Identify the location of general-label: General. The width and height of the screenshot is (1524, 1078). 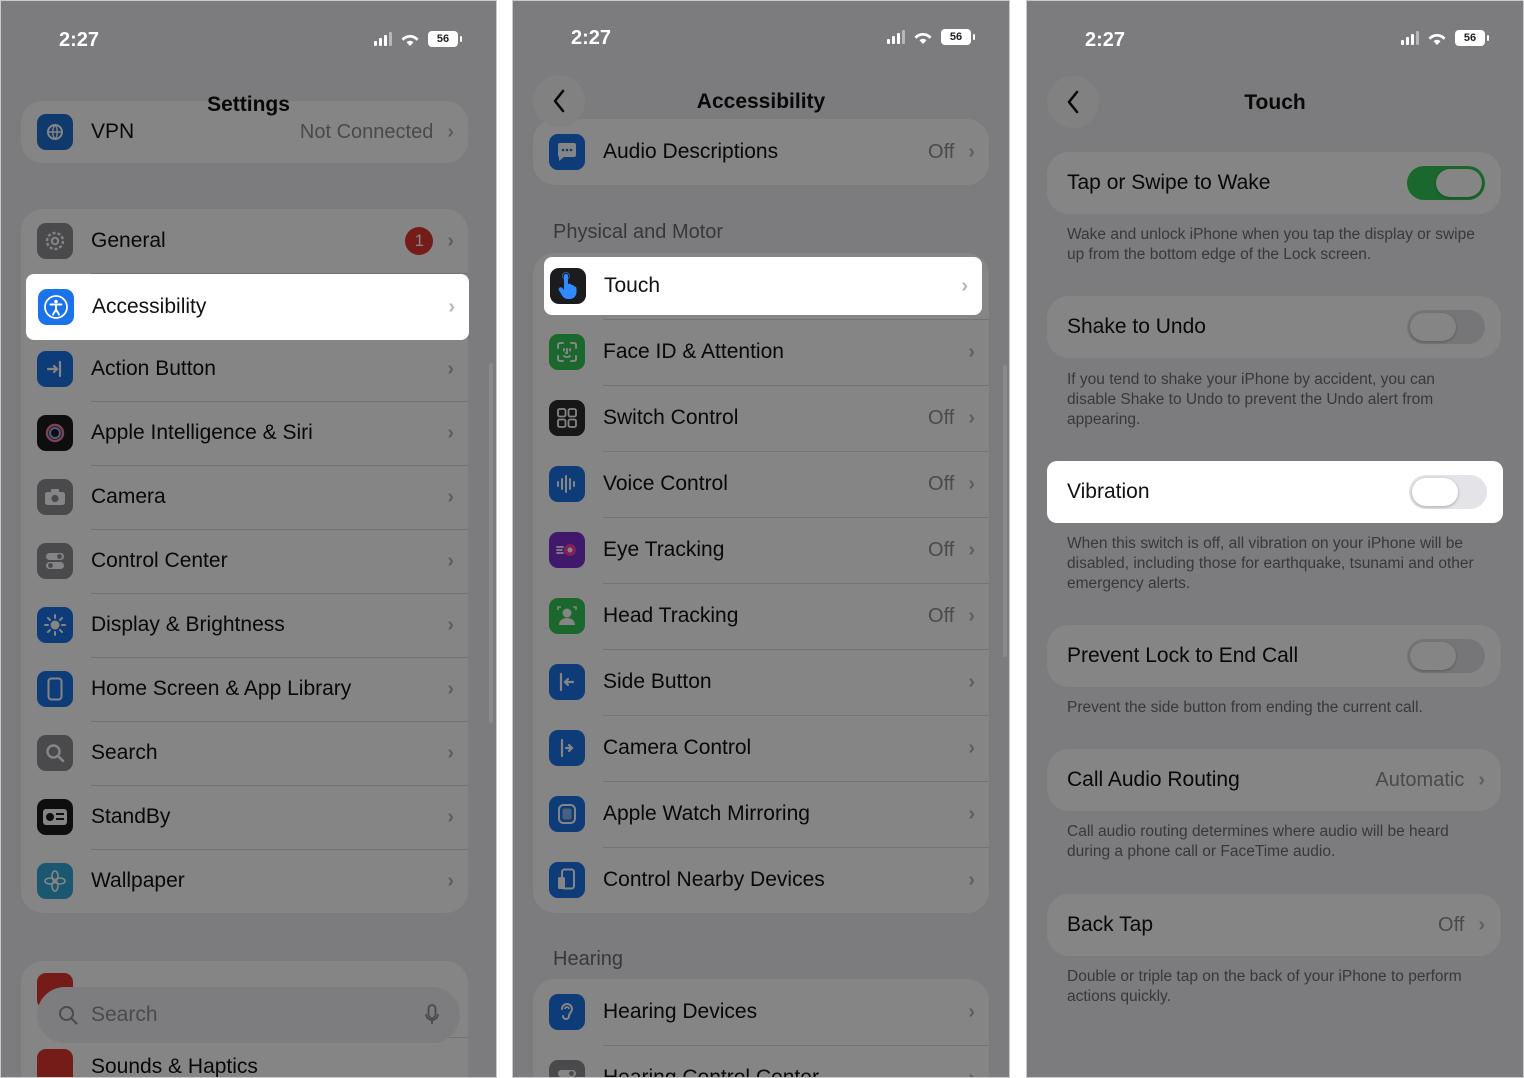
(128, 240).